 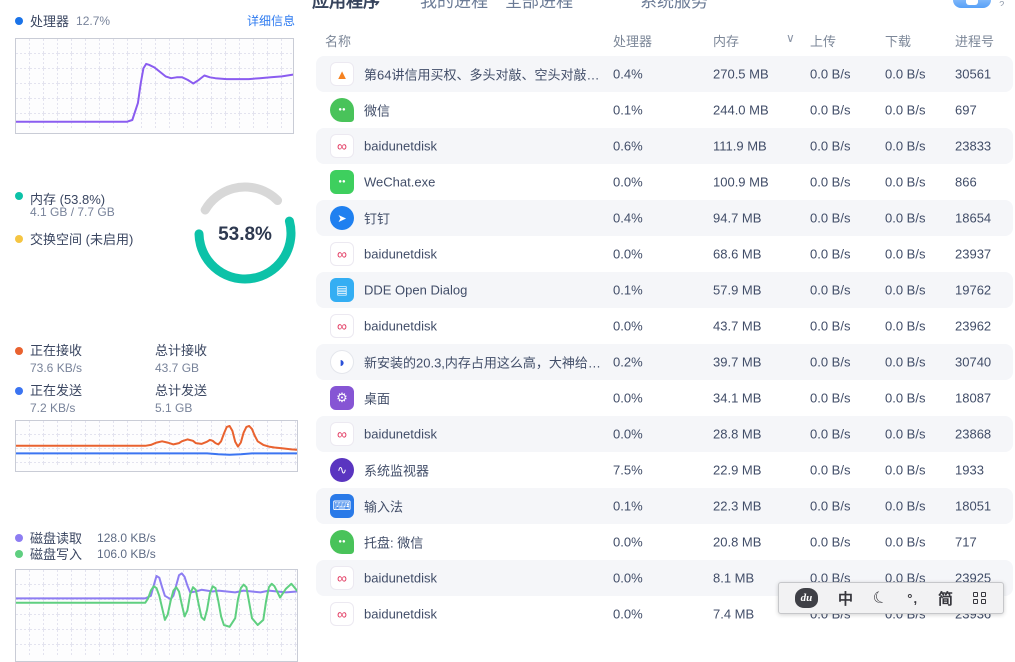 What do you see at coordinates (912, 598) in the screenshot?
I see `punctuation-mode-icon: °,` at bounding box center [912, 598].